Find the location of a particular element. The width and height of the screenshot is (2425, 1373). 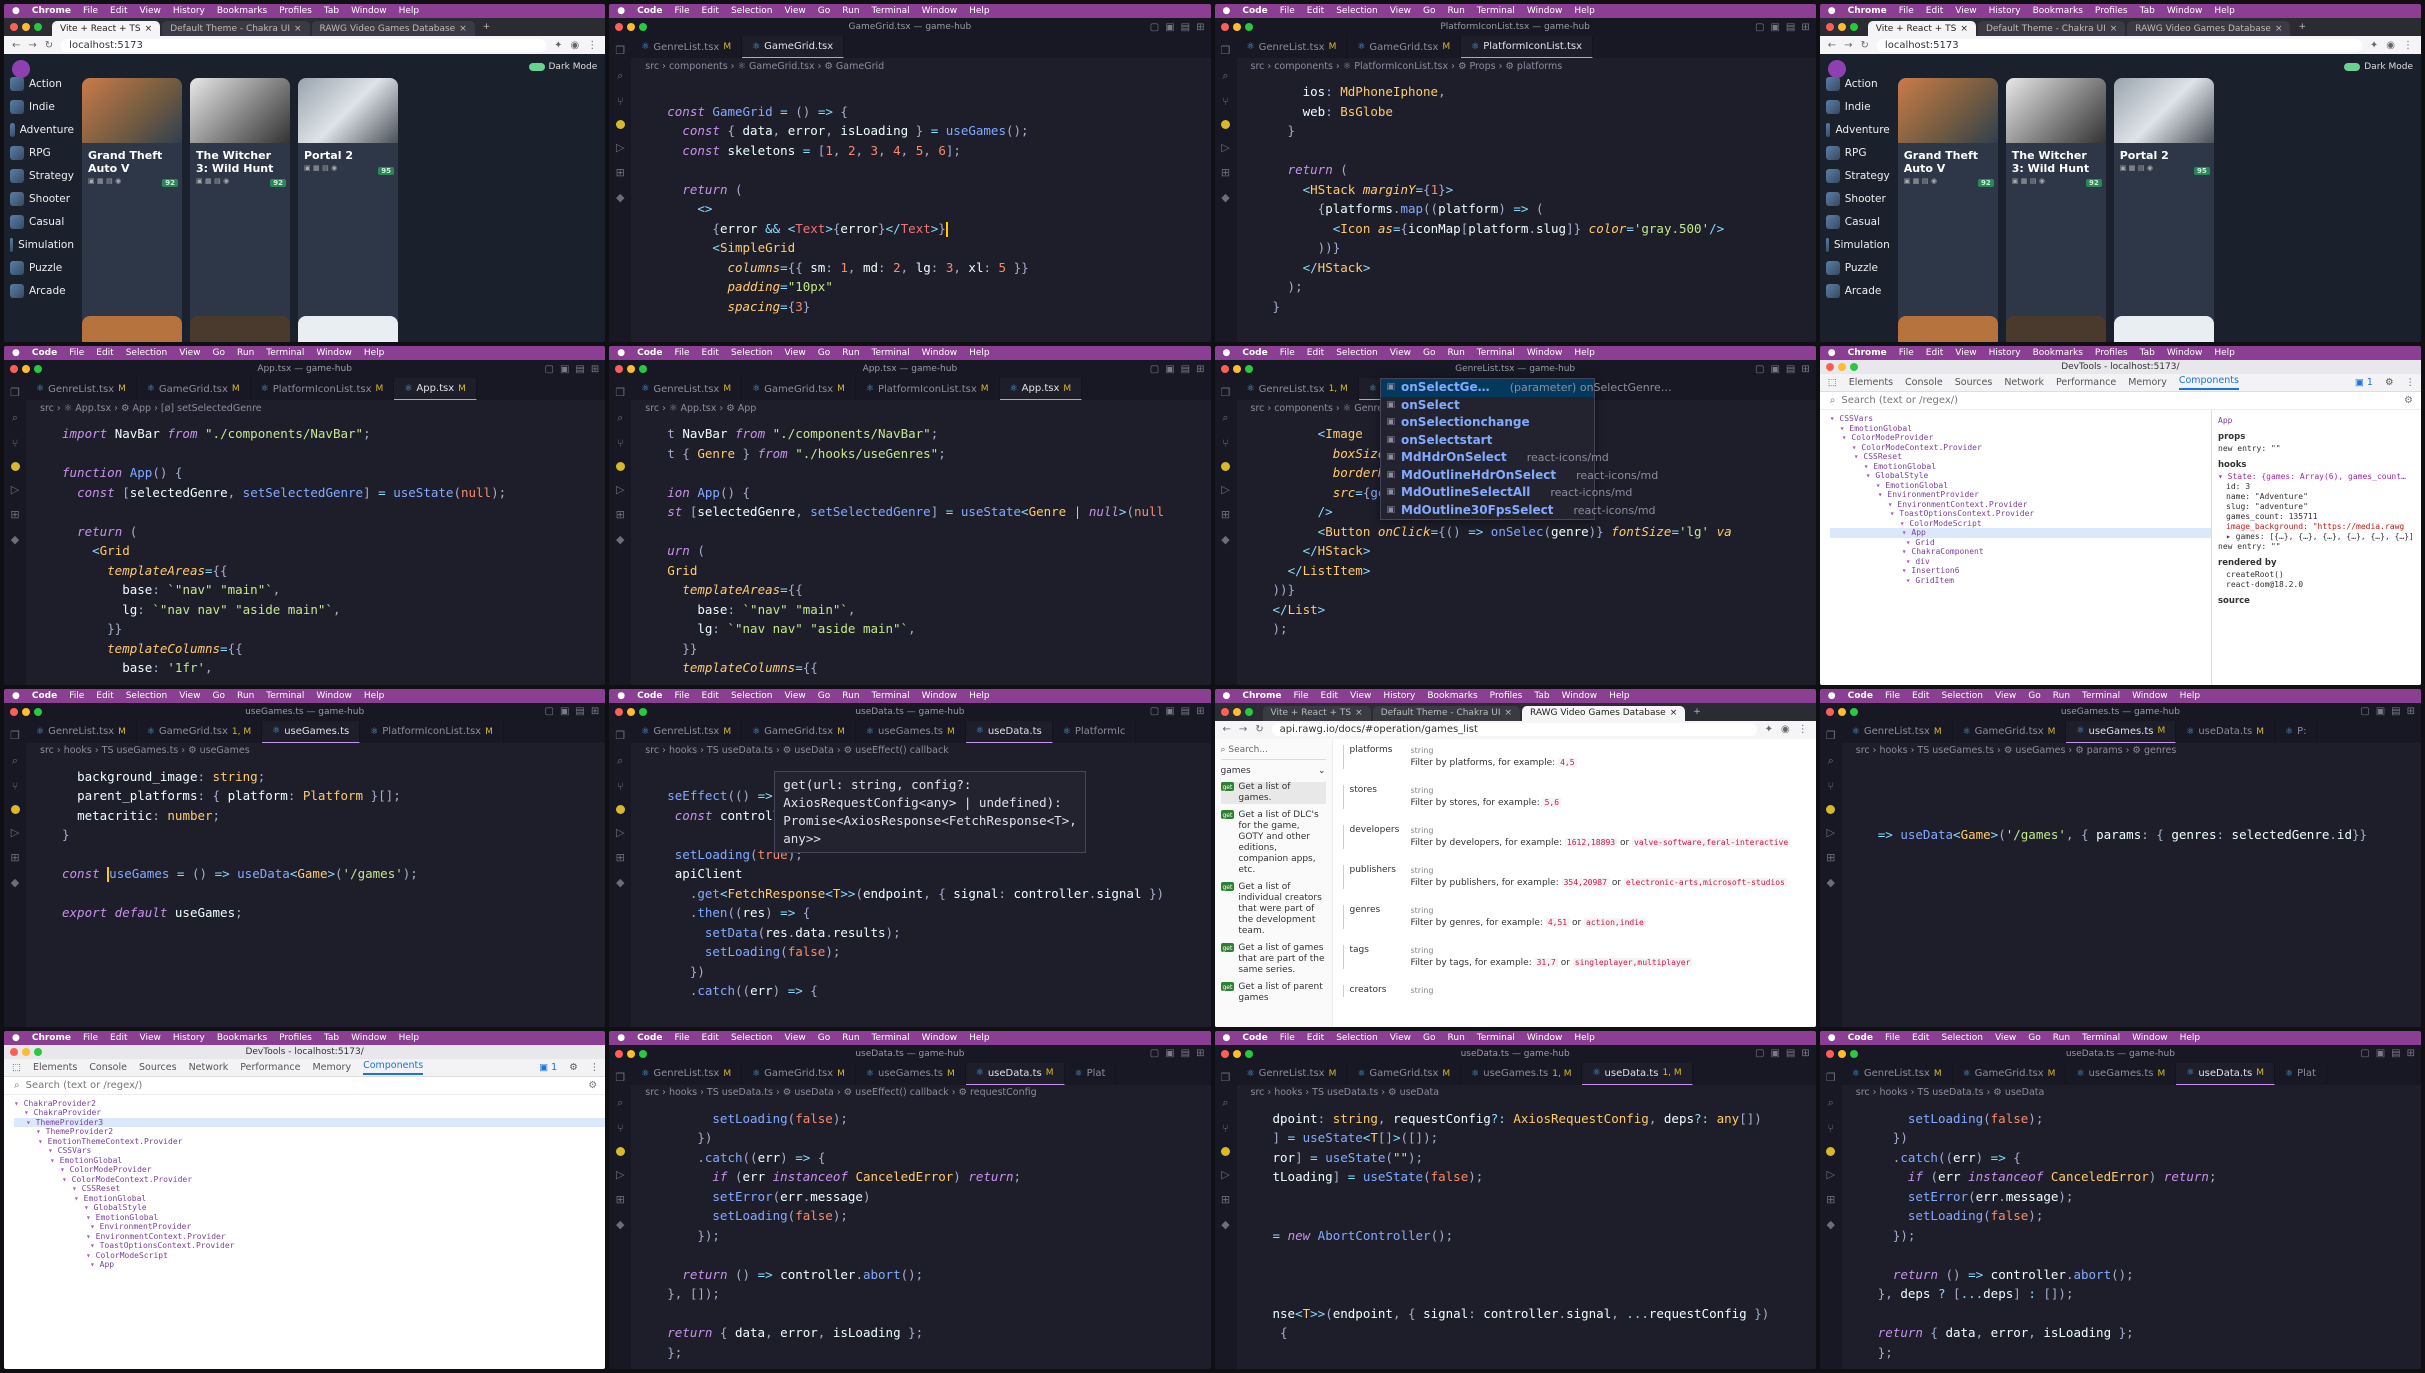

editor-tab: ⚛ App.tsx M is located at coordinates (435, 389).